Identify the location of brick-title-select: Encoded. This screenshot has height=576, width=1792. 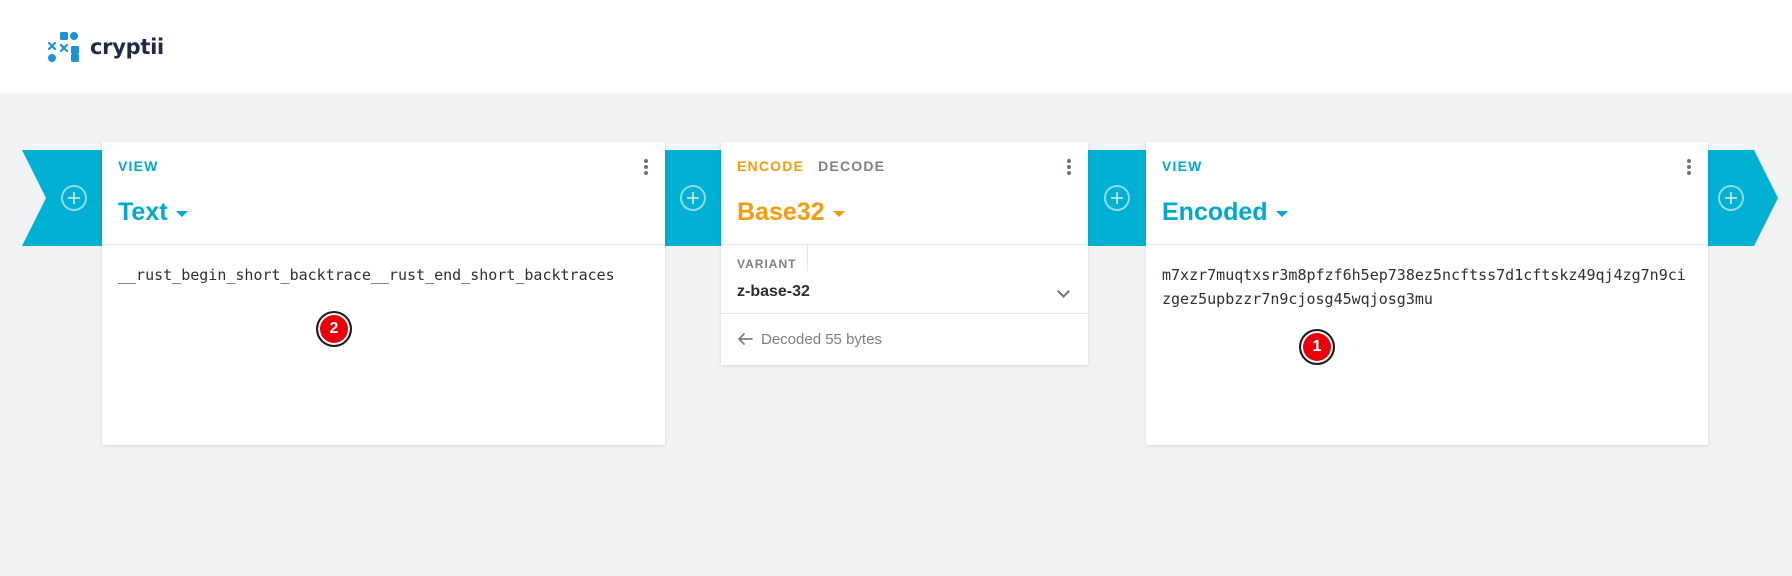
(1225, 212).